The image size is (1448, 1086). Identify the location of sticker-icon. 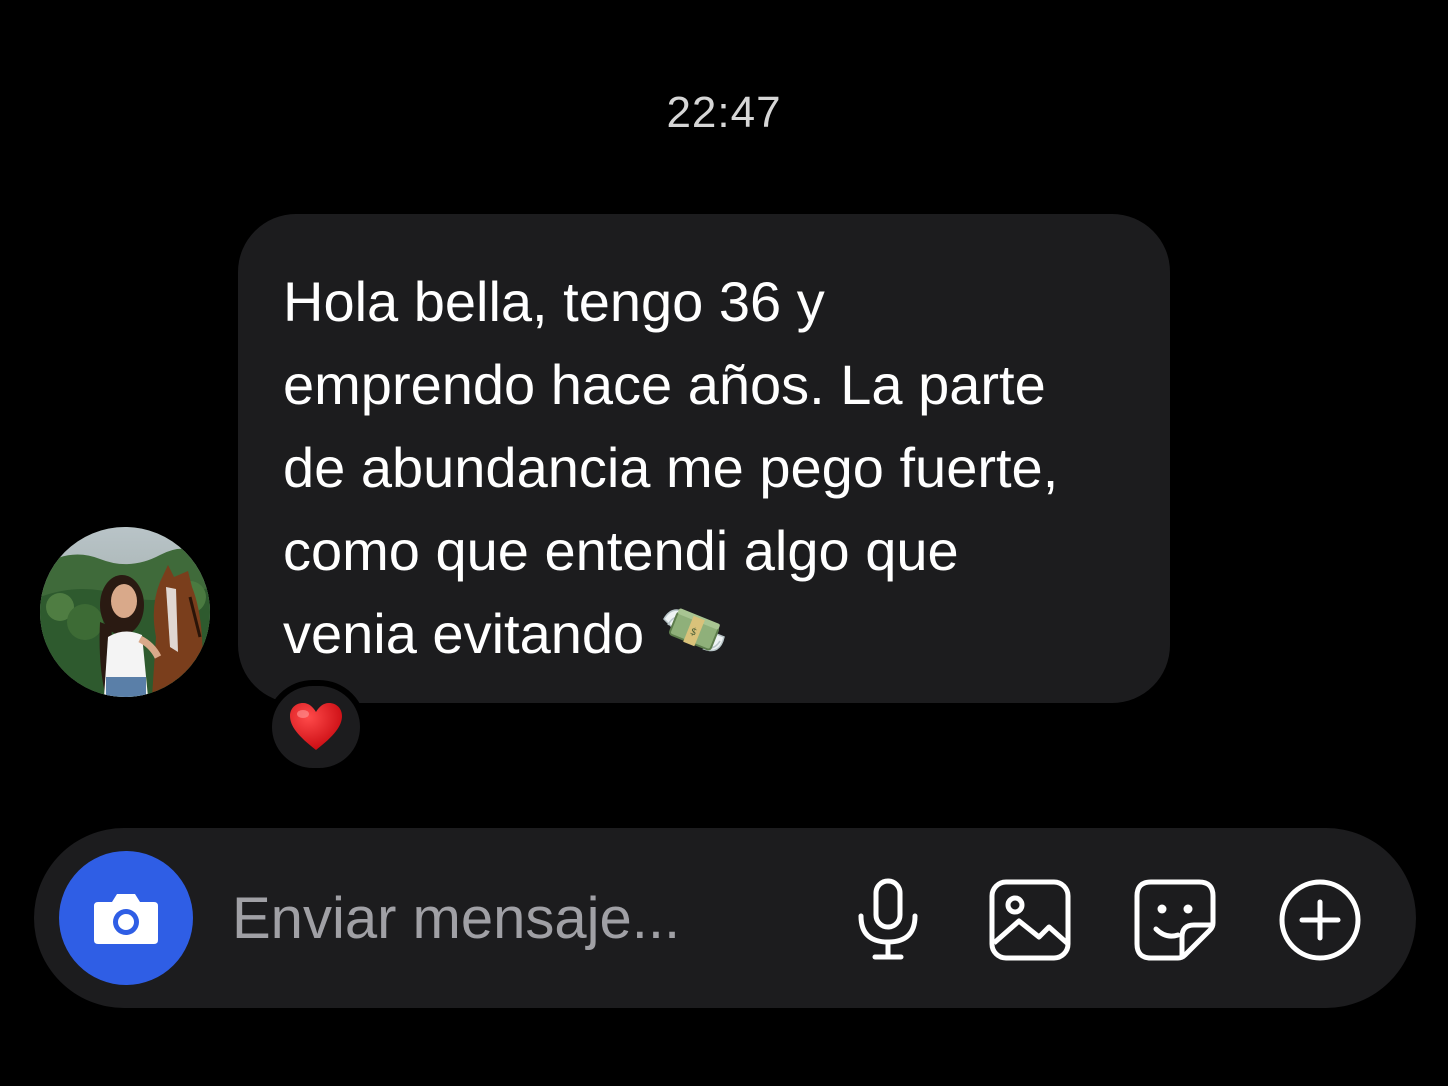
(1175, 920).